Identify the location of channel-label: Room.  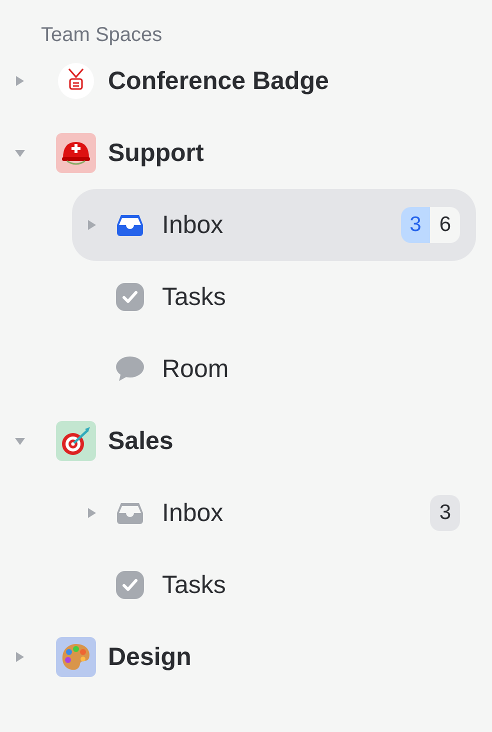
(196, 369).